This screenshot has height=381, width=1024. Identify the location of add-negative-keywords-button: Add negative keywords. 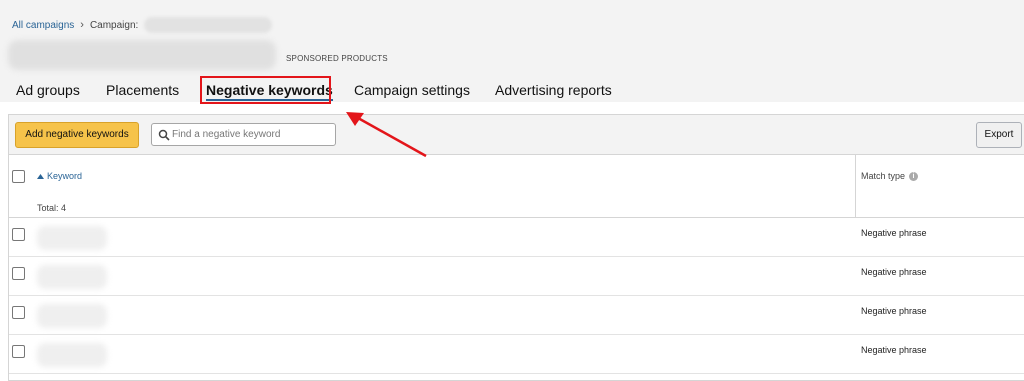
(77, 135).